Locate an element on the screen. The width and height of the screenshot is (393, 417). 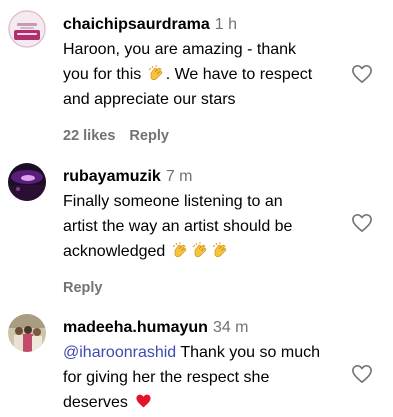
comment-username: rubayamuzik is located at coordinates (112, 176).